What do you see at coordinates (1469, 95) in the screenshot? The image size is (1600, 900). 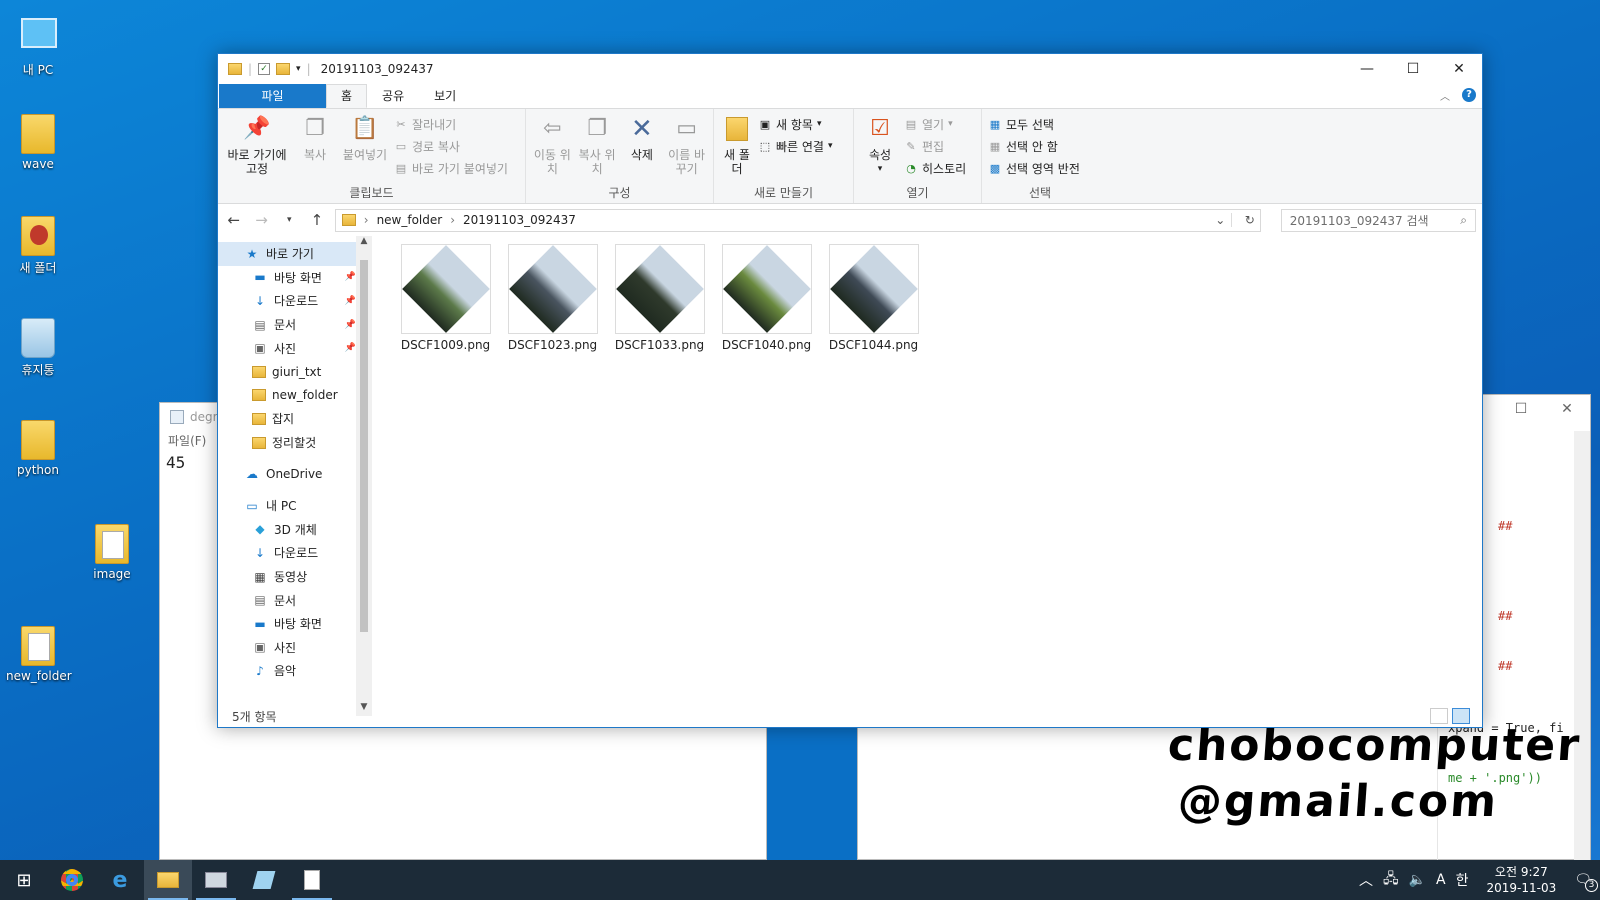 I see `help-icon: ?` at bounding box center [1469, 95].